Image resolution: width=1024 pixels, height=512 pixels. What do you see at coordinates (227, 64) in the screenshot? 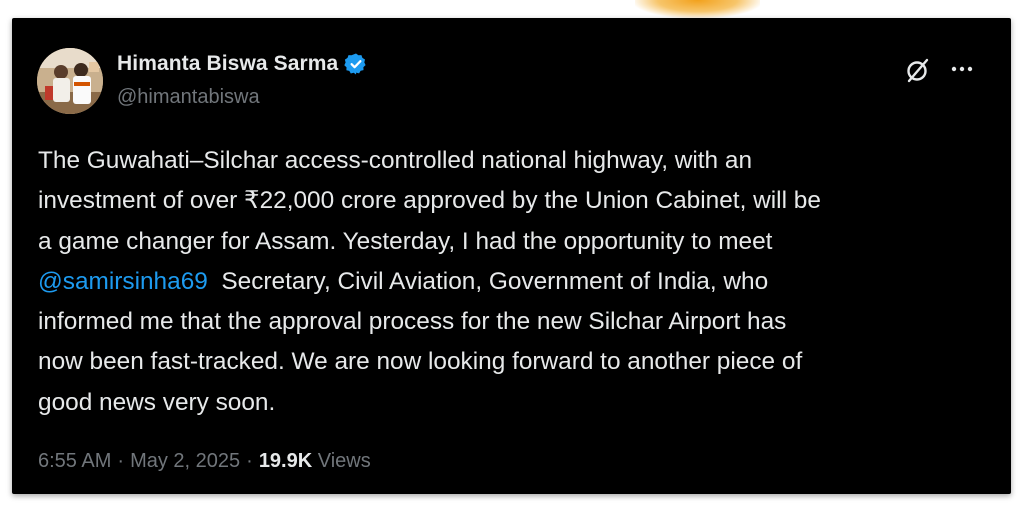
I see `author-name: Himanta Biswa Sarma` at bounding box center [227, 64].